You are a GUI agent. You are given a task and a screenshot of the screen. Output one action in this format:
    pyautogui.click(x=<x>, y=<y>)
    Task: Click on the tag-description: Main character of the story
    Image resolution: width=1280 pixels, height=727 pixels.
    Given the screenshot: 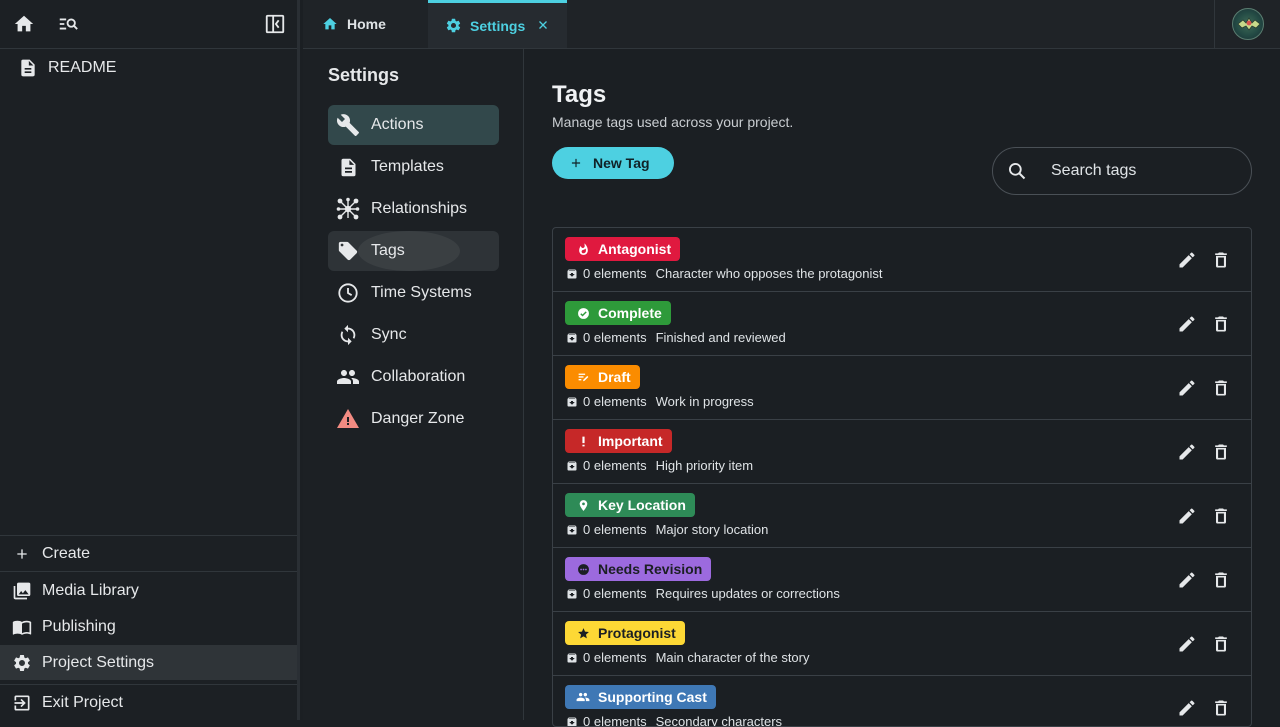 What is the action you would take?
    pyautogui.click(x=733, y=657)
    